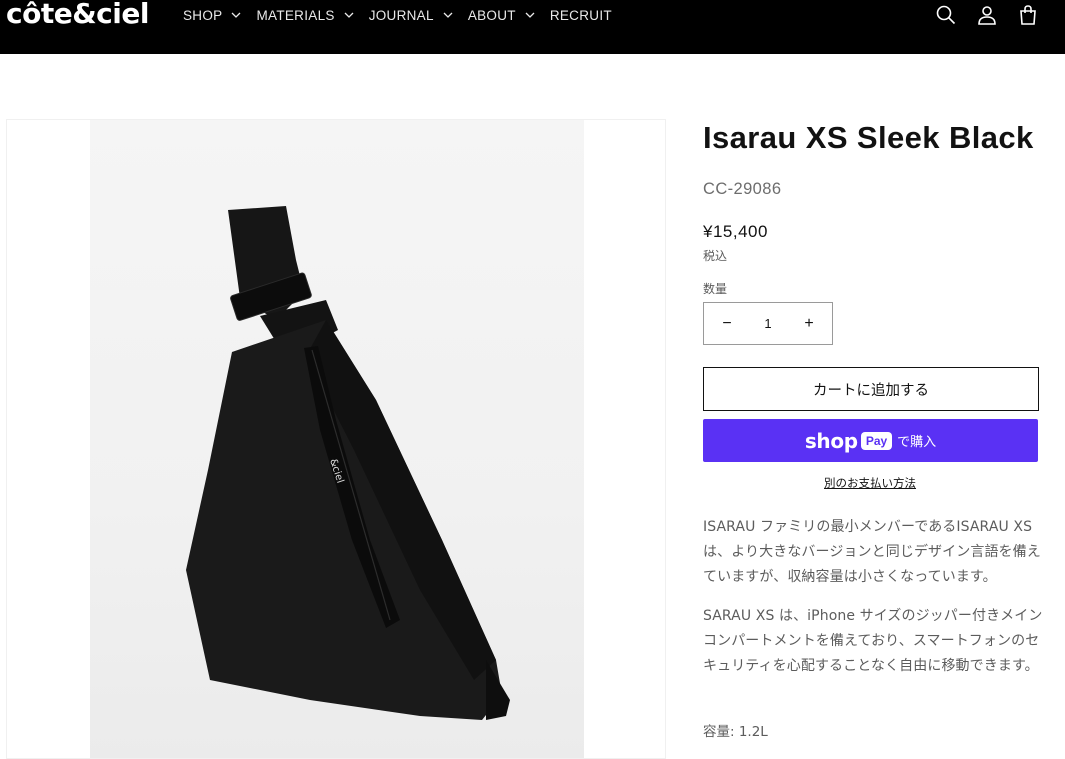 This screenshot has width=1065, height=759. I want to click on search-icon, so click(946, 15).